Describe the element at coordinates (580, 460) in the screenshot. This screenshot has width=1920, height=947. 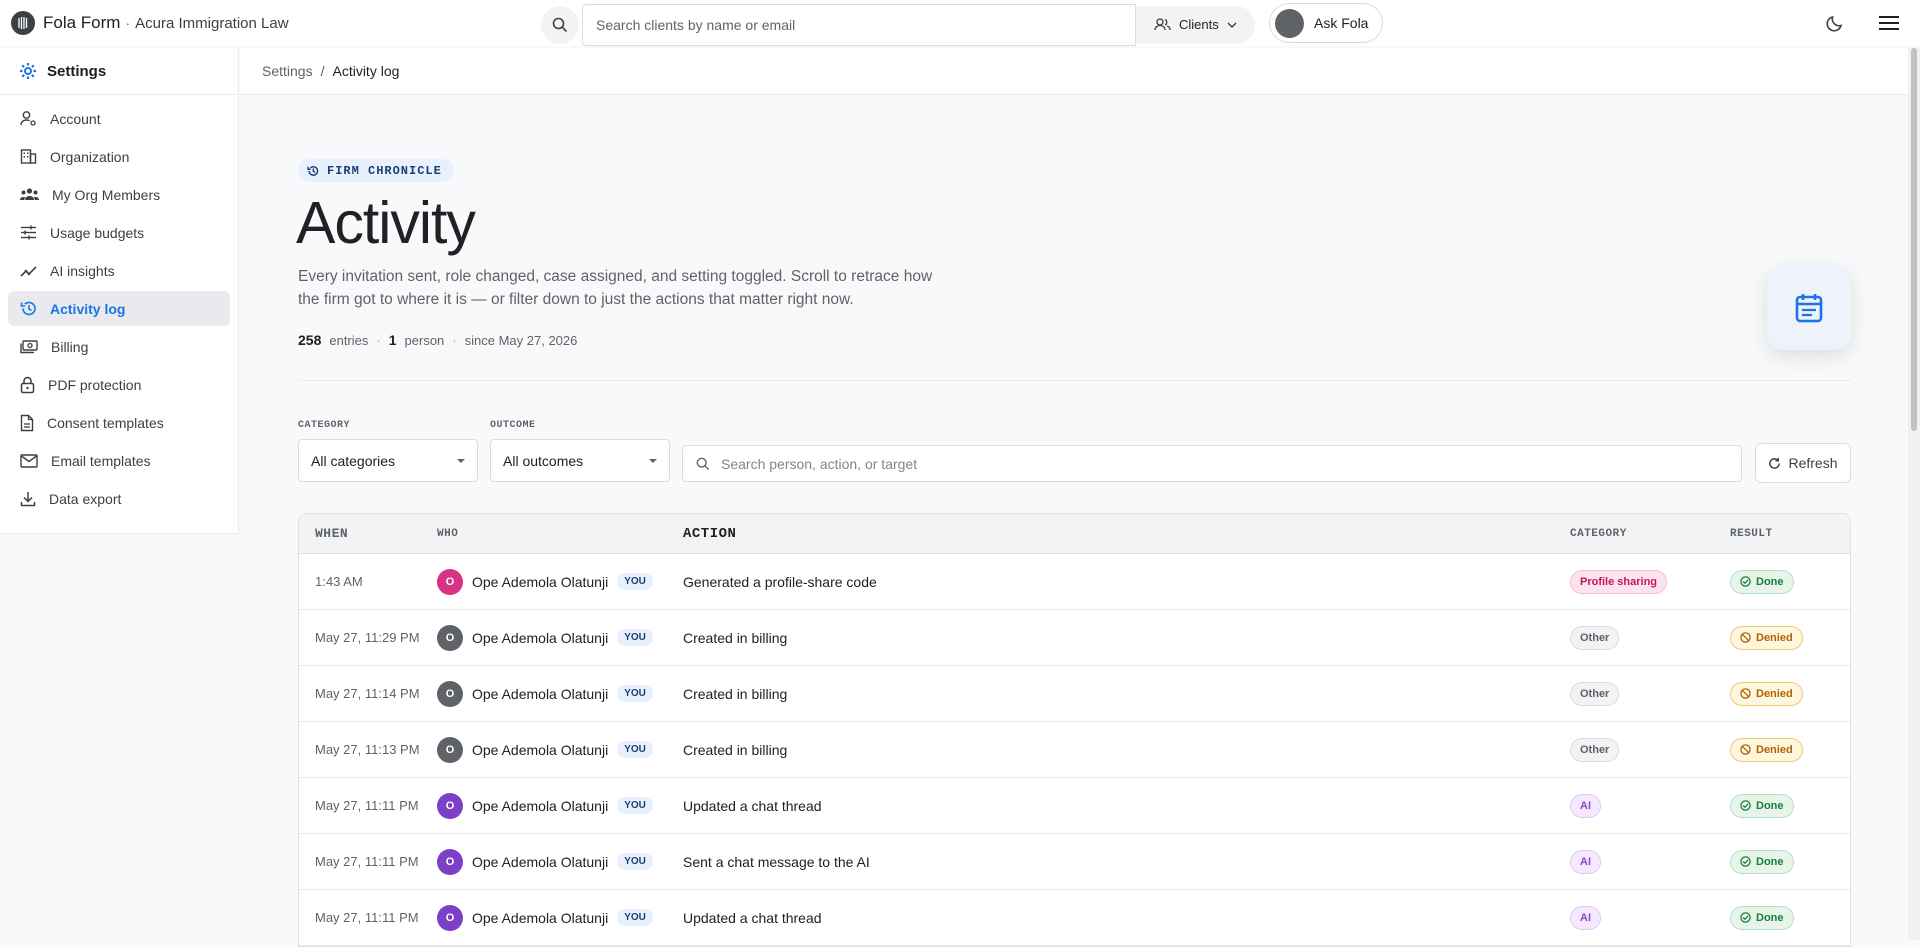
I see `outcome-select: All outcomes` at that location.